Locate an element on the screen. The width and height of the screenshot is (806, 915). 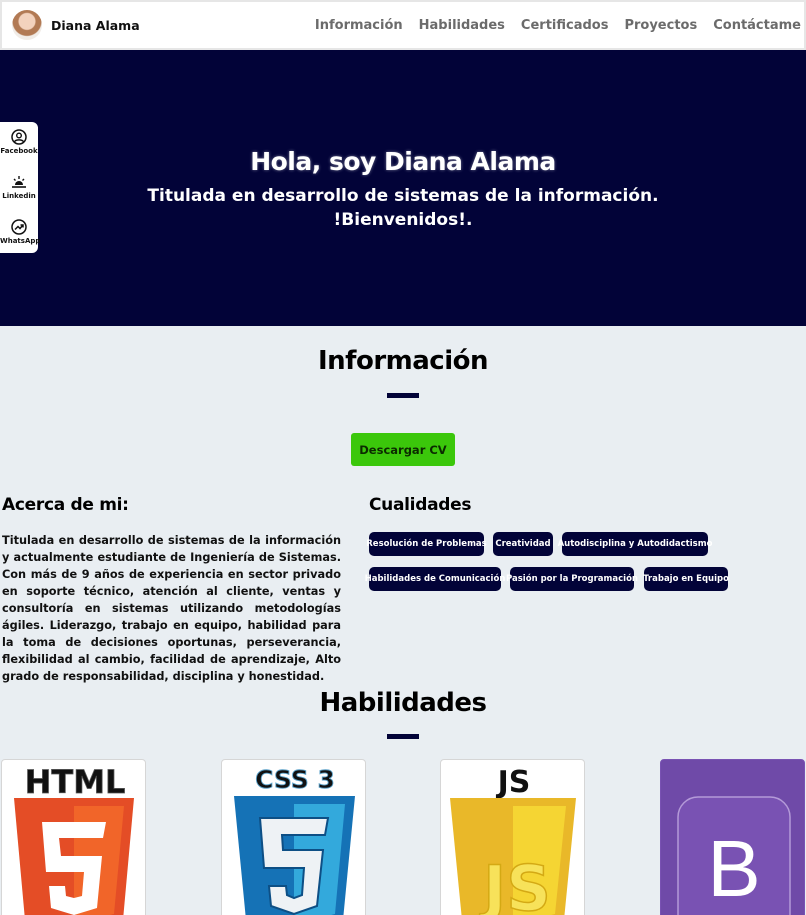
js-logo-text: JS is located at coordinates (513, 782).